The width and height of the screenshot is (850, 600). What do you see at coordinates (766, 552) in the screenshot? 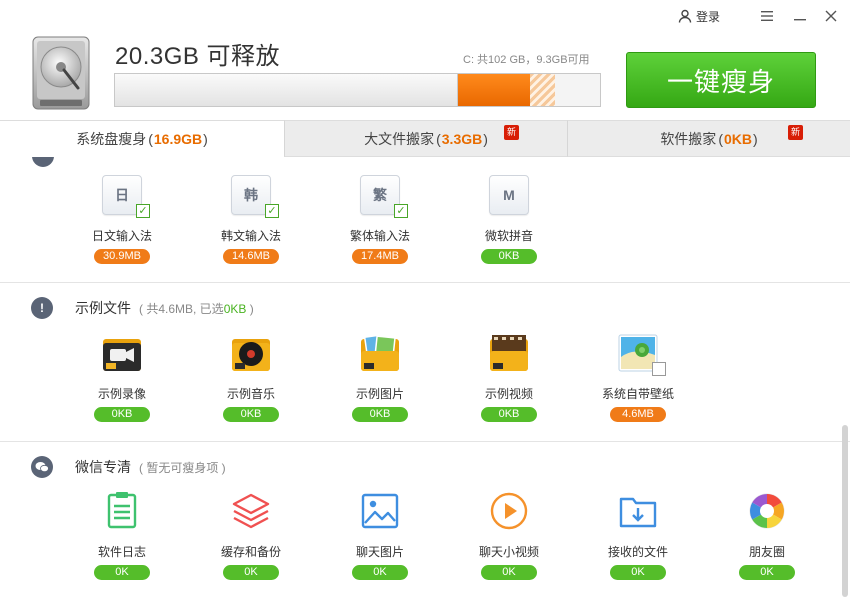
I see `item-label: 朋友圈` at bounding box center [766, 552].